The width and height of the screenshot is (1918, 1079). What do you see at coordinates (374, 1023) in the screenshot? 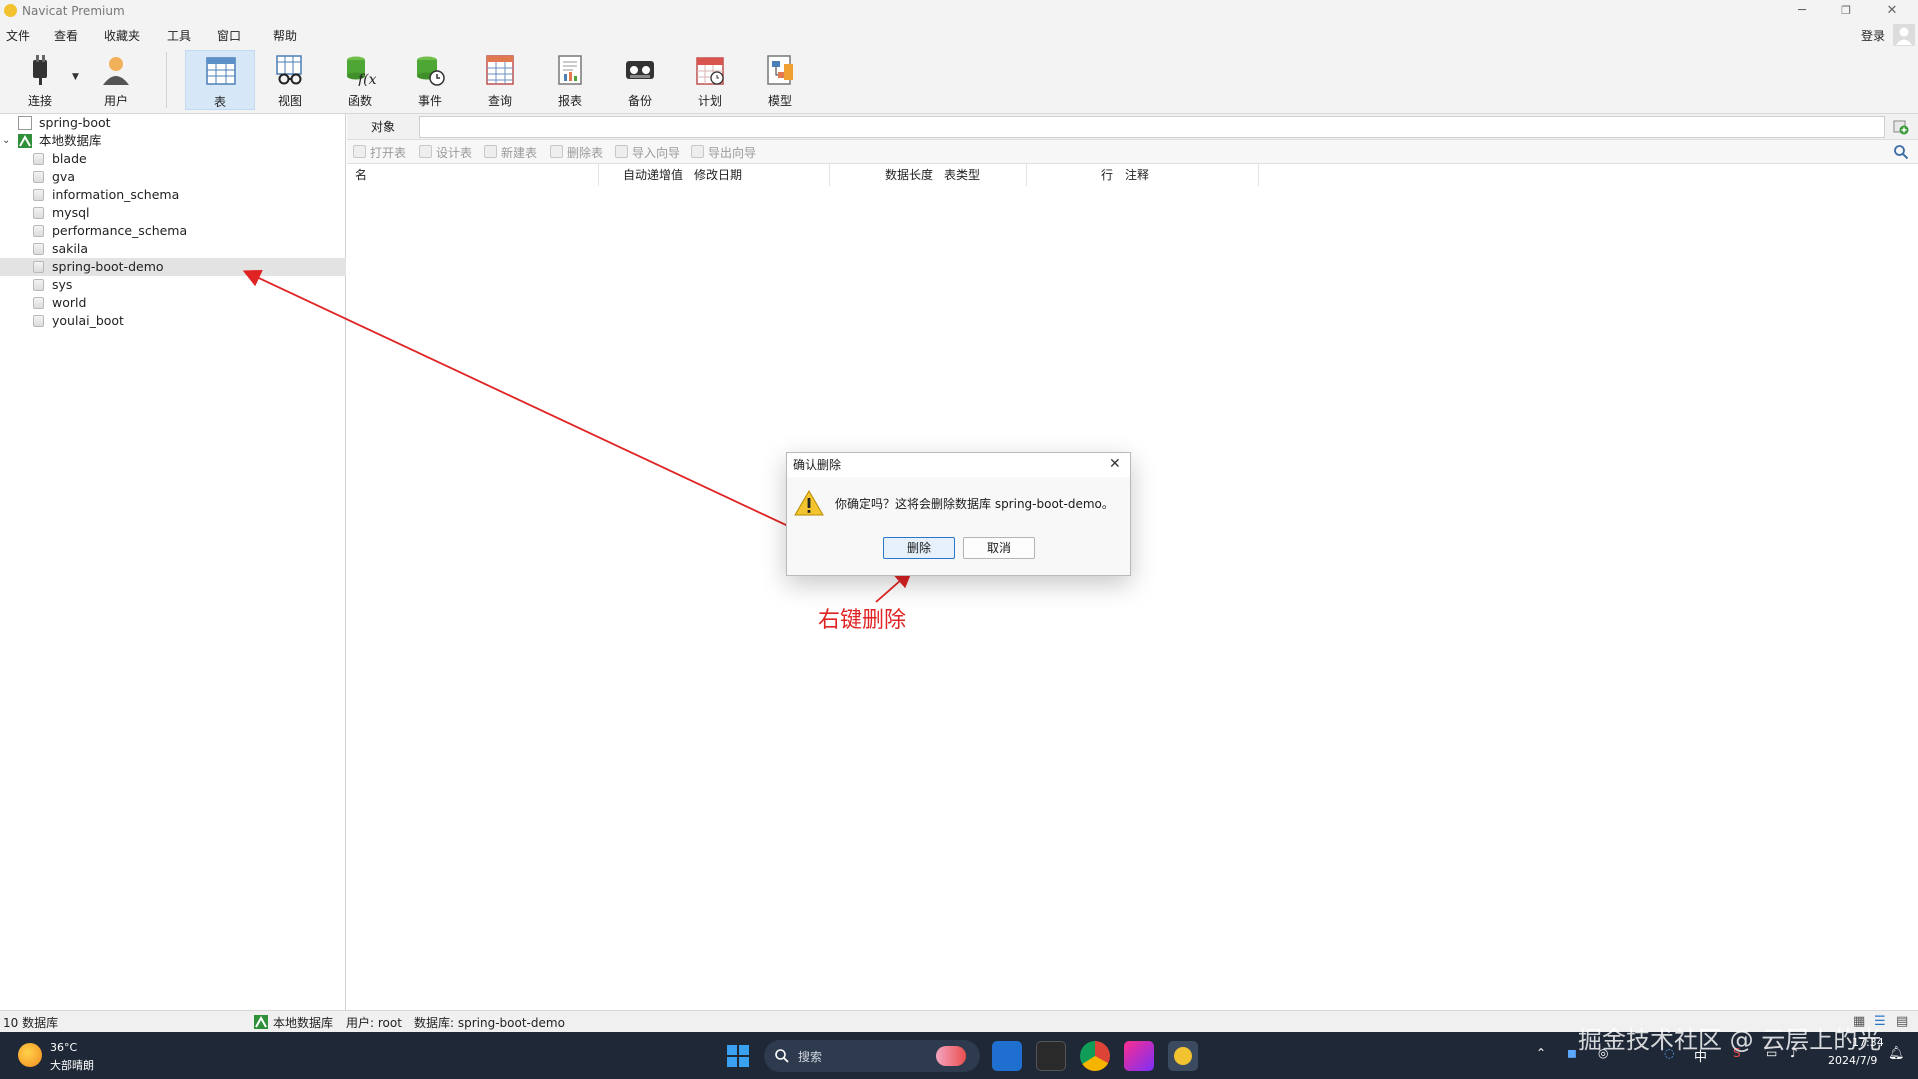
I see `status-user: 用户: root` at bounding box center [374, 1023].